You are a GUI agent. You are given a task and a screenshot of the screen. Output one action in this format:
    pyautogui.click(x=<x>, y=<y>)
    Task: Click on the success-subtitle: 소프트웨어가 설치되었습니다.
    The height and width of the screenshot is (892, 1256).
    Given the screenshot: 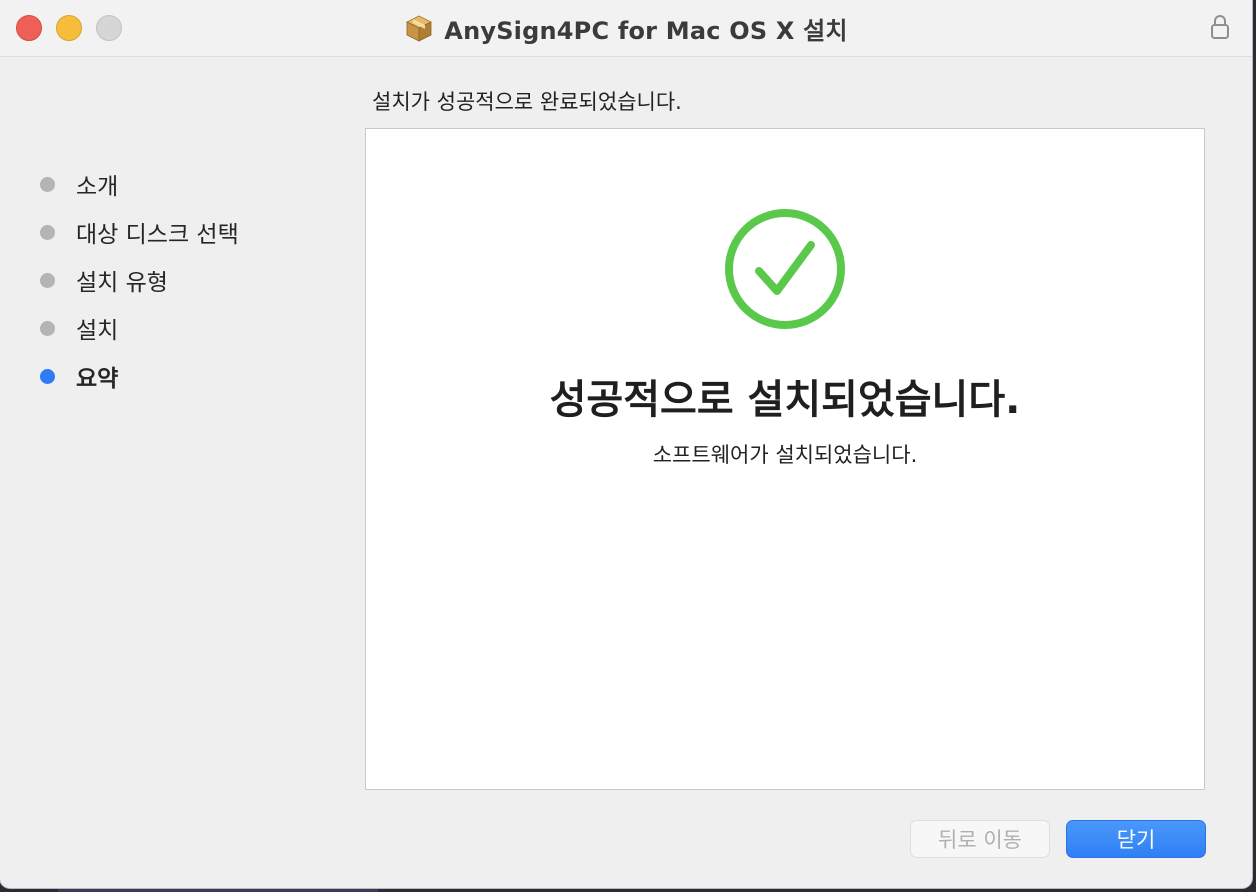 What is the action you would take?
    pyautogui.click(x=785, y=455)
    